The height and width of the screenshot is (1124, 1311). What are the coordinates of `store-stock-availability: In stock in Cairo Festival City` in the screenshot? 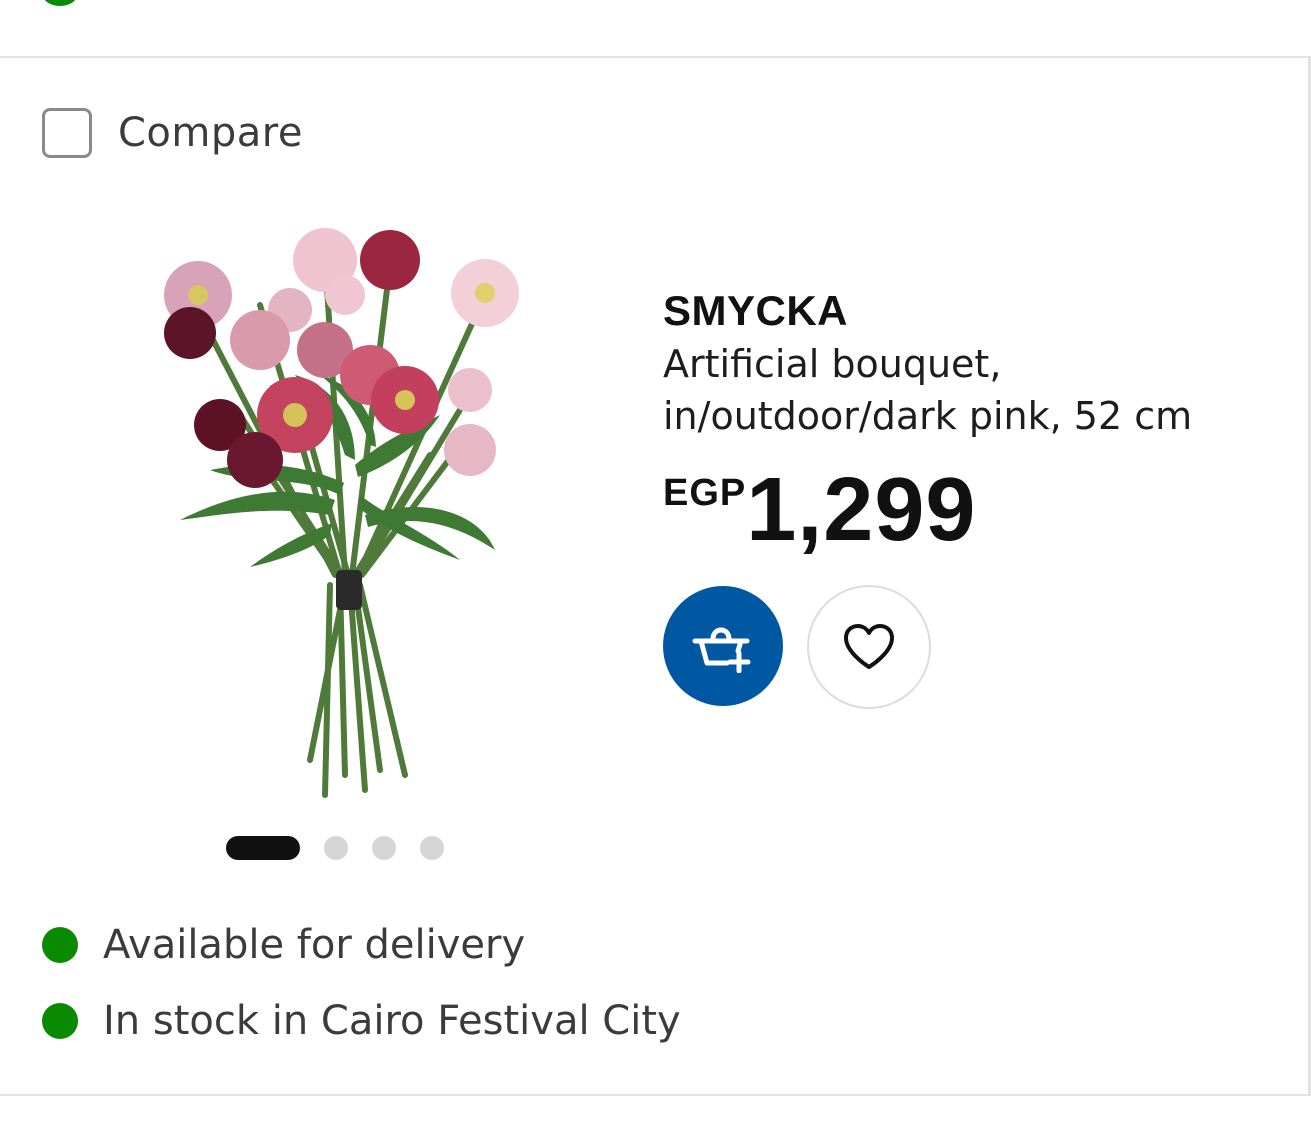 It's located at (361, 1021).